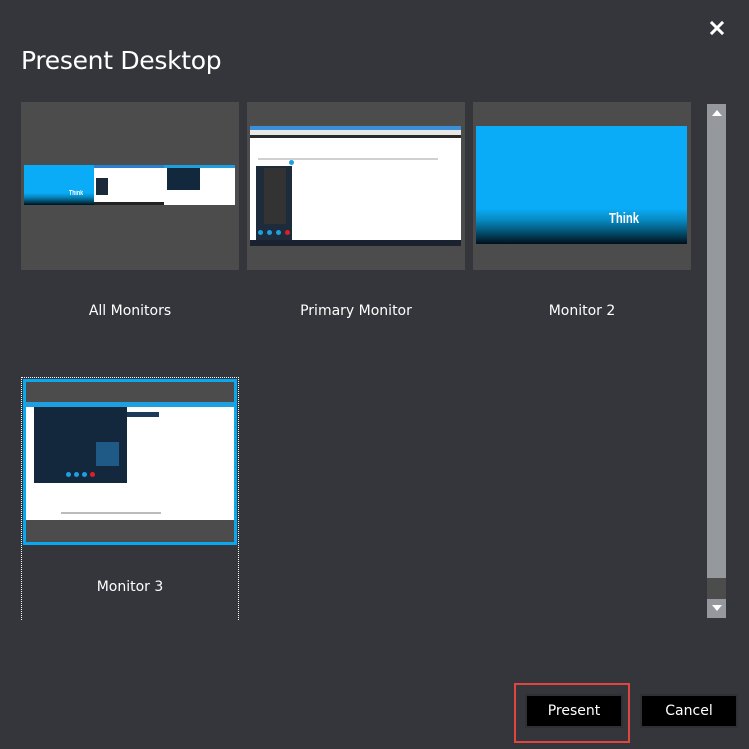 Image resolution: width=749 pixels, height=749 pixels. I want to click on scroll-down-button, so click(716, 608).